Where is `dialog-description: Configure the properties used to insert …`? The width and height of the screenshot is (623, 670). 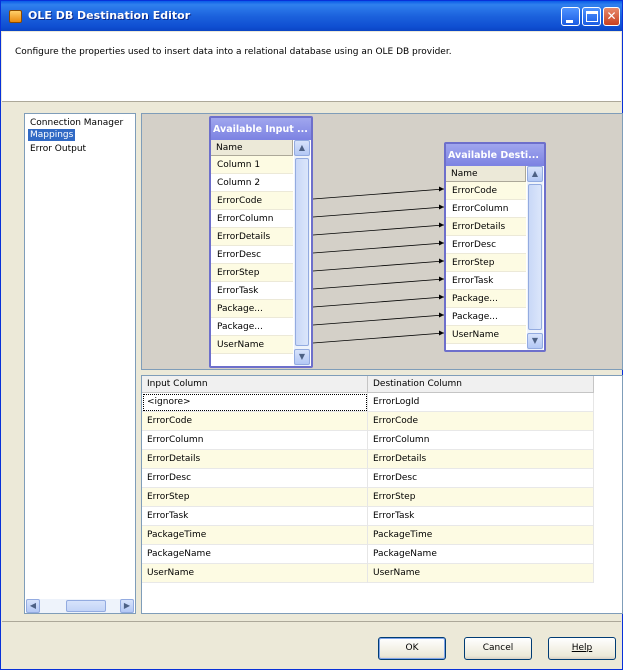 dialog-description: Configure the properties used to insert … is located at coordinates (233, 52).